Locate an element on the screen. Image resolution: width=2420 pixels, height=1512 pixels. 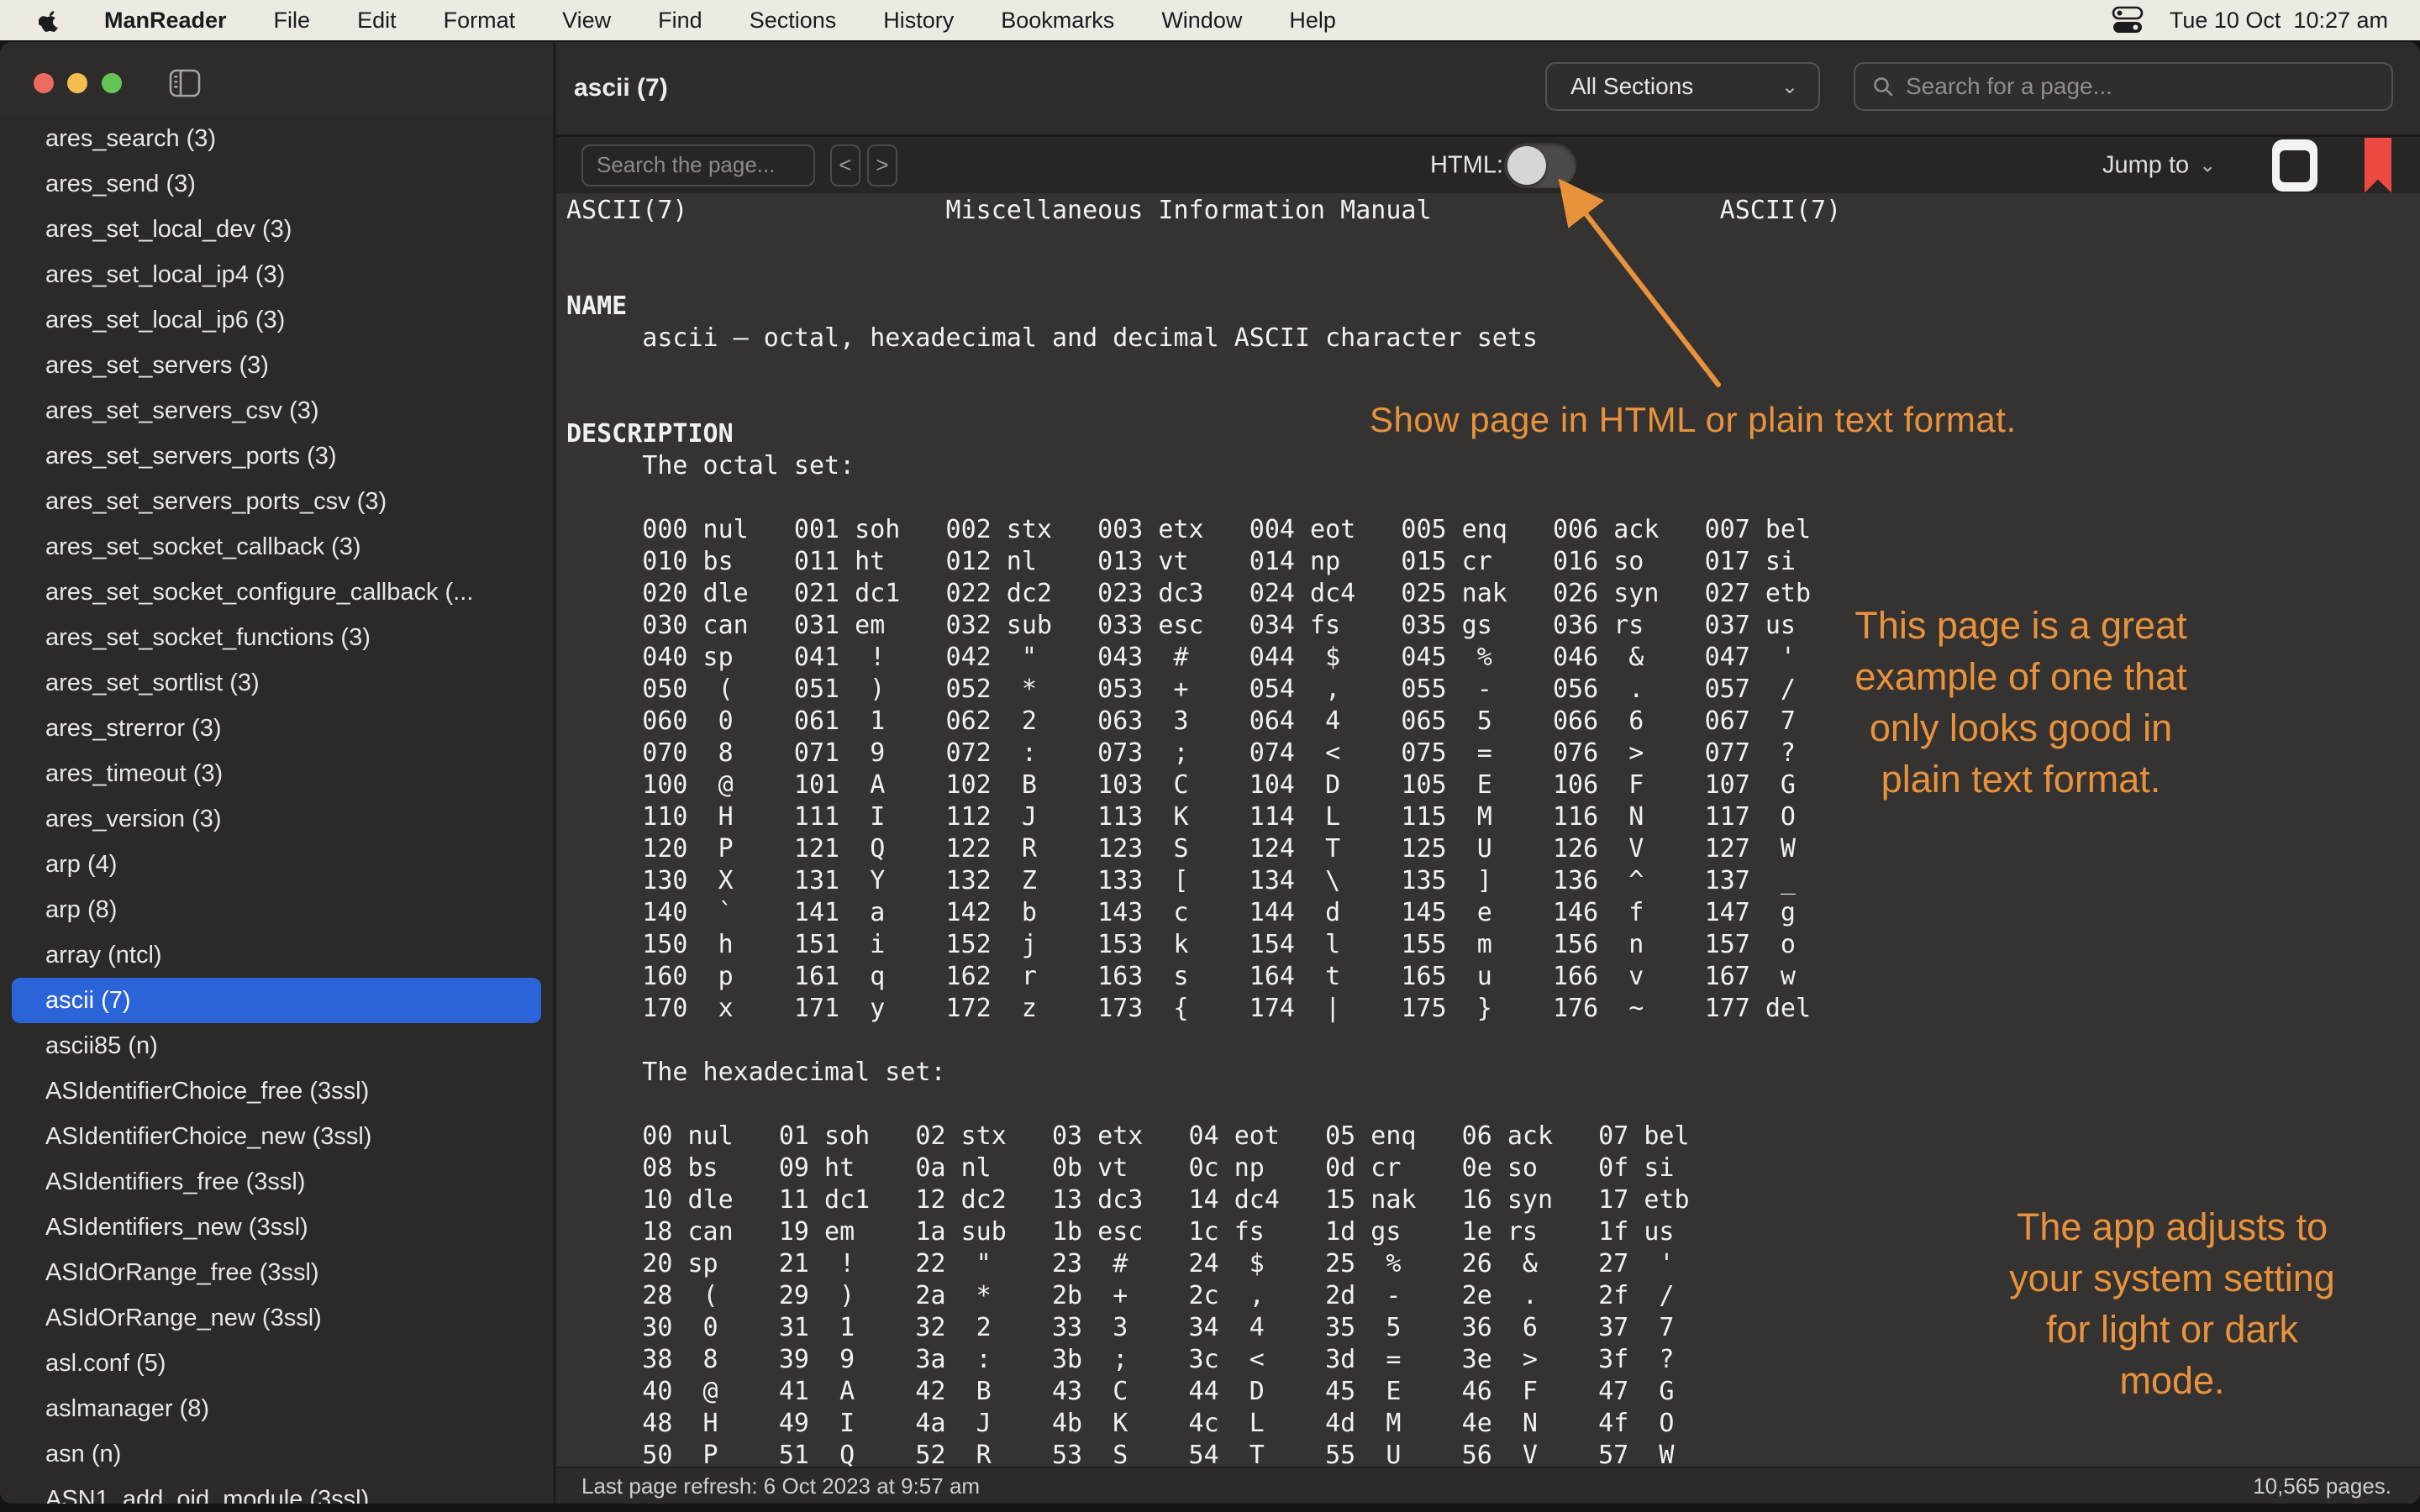
status-page-count: 10,565 pages. is located at coordinates (2322, 1486).